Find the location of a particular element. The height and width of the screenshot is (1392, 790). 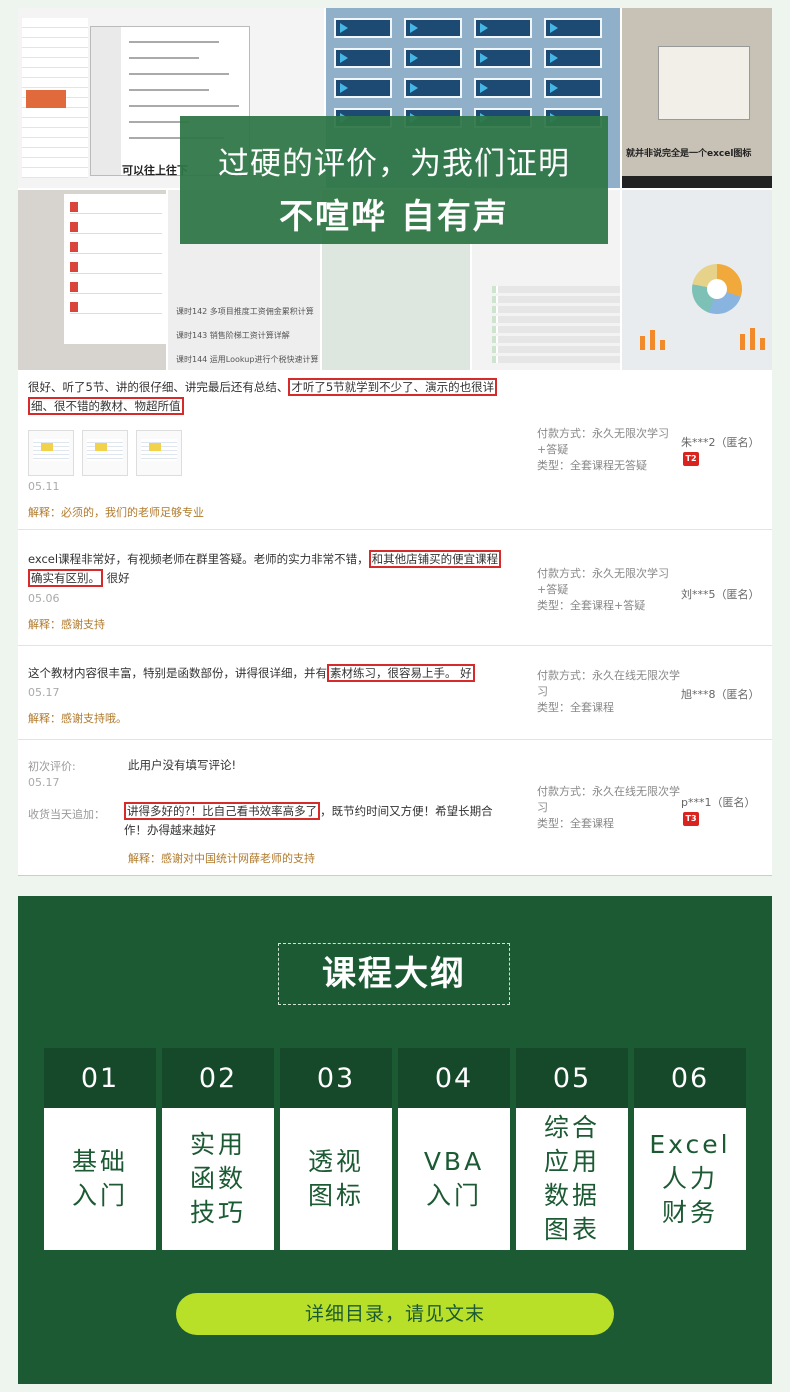

photo-excel-chart is located at coordinates (697, 280).